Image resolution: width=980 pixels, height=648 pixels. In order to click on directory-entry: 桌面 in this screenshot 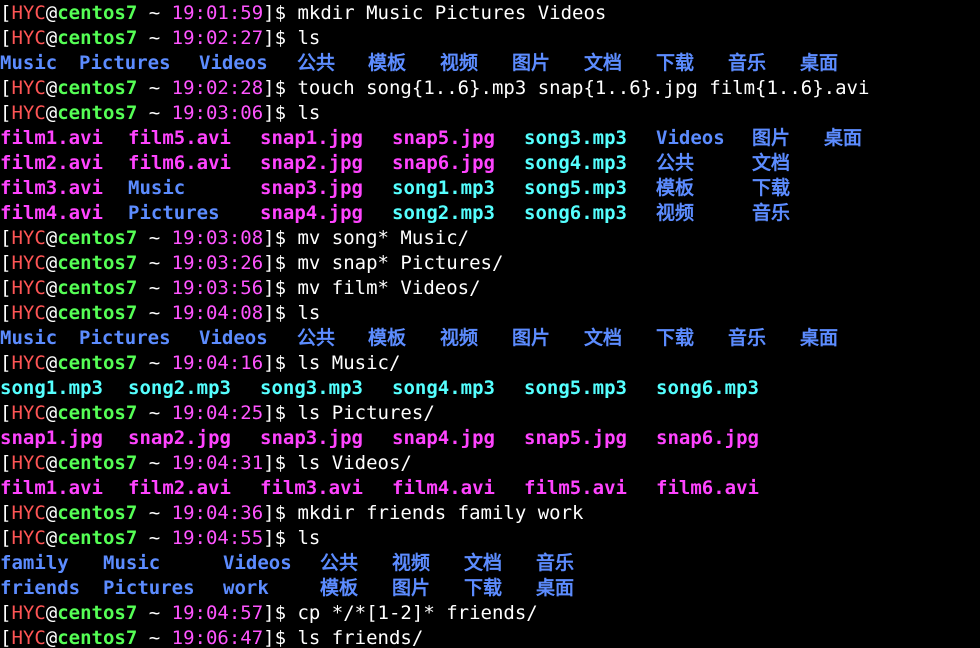, I will do `click(843, 138)`.